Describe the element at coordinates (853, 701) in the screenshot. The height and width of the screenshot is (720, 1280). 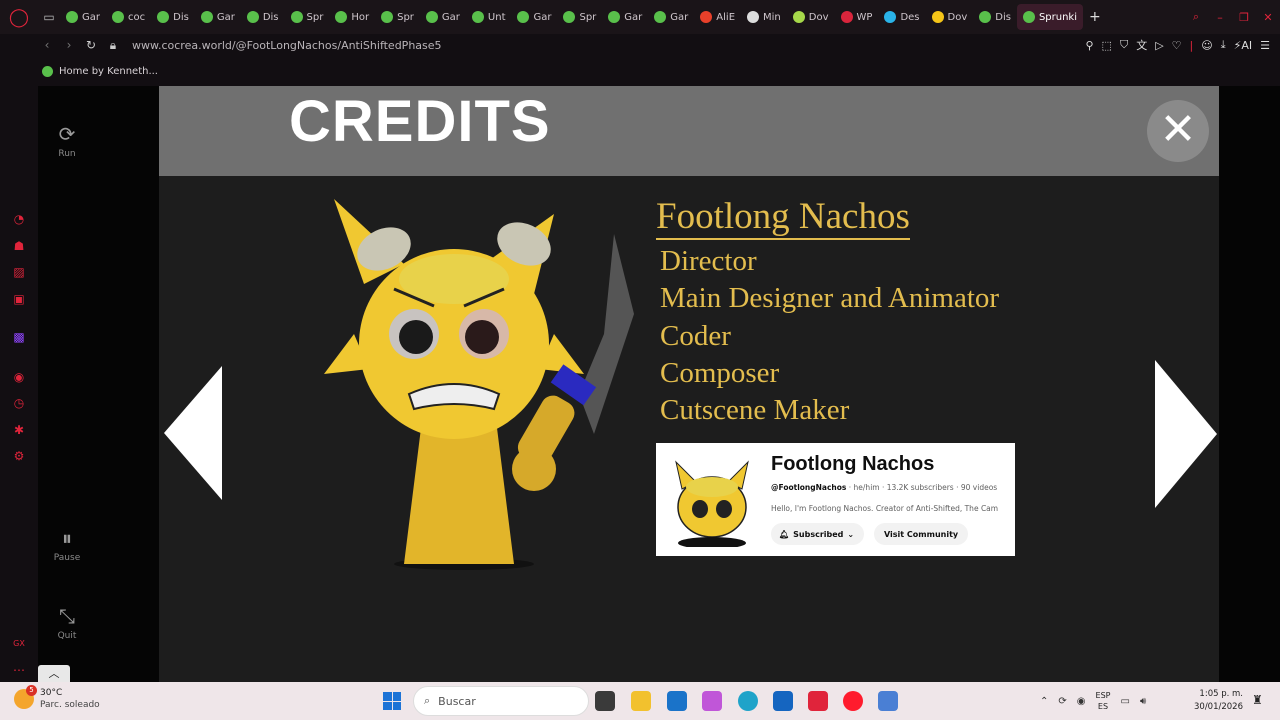
I see `opera-icon` at that location.